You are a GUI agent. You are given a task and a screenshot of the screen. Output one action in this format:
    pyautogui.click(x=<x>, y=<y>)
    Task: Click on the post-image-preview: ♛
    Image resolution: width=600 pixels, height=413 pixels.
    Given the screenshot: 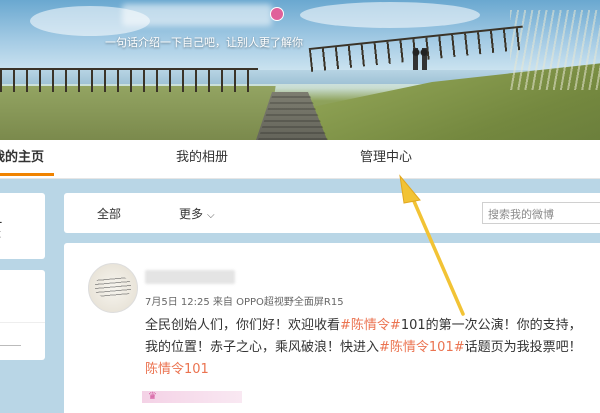 What is the action you would take?
    pyautogui.click(x=192, y=397)
    